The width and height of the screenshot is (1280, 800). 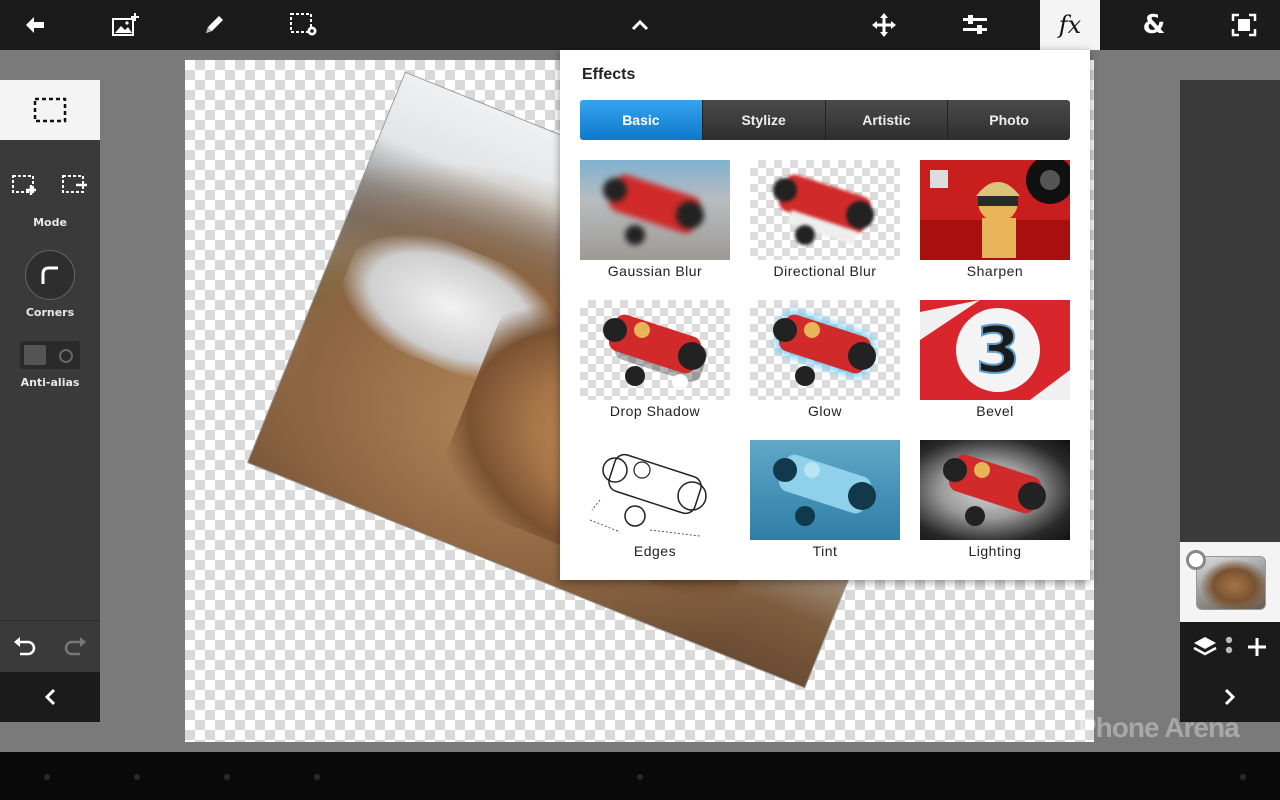 I want to click on top-toolbar: fx &, so click(x=640, y=25).